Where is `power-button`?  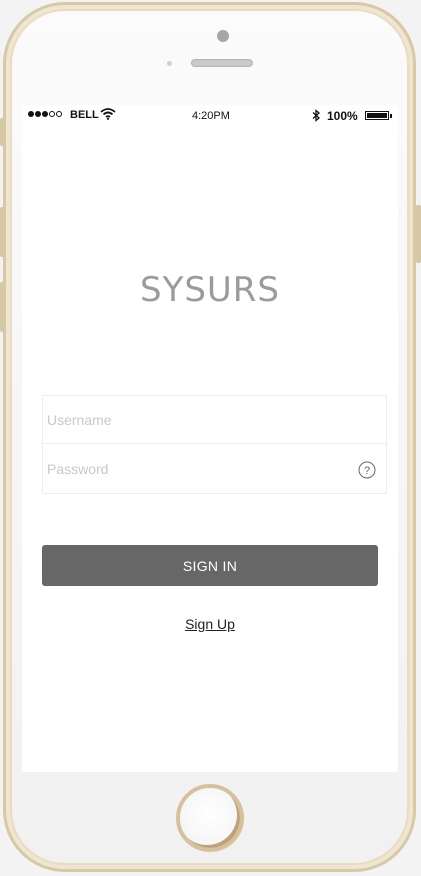
power-button is located at coordinates (418, 234).